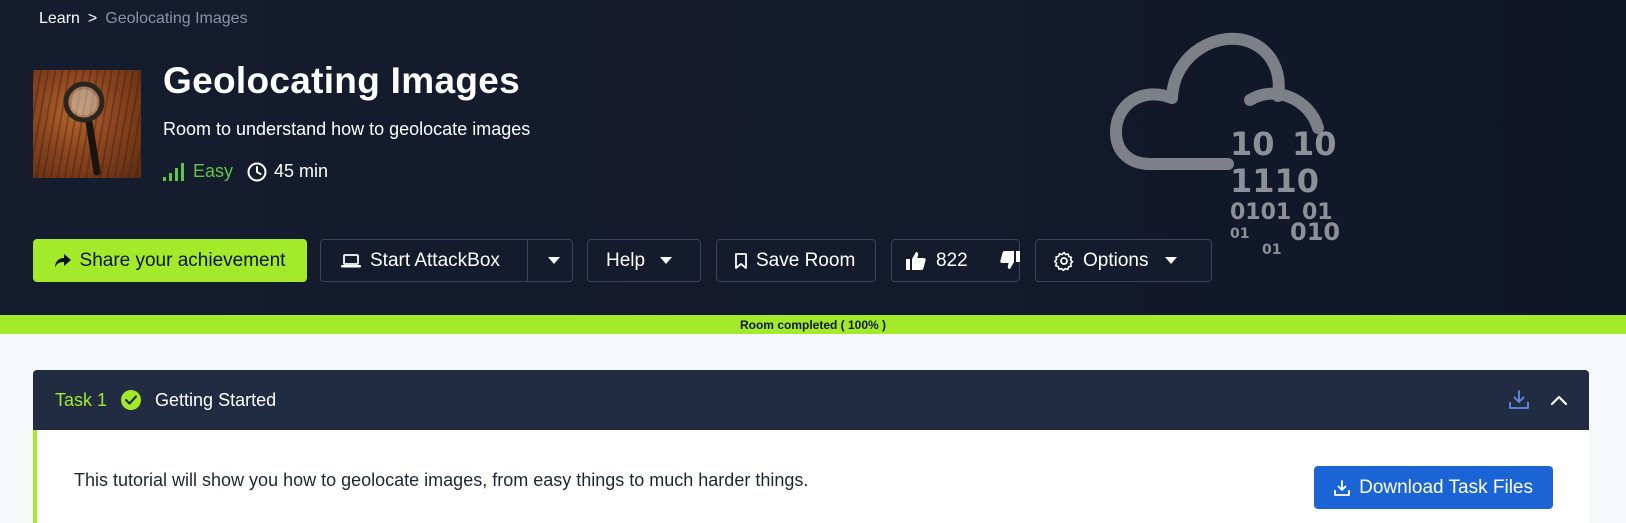  Describe the element at coordinates (216, 399) in the screenshot. I see `task-title: Getting Started` at that location.